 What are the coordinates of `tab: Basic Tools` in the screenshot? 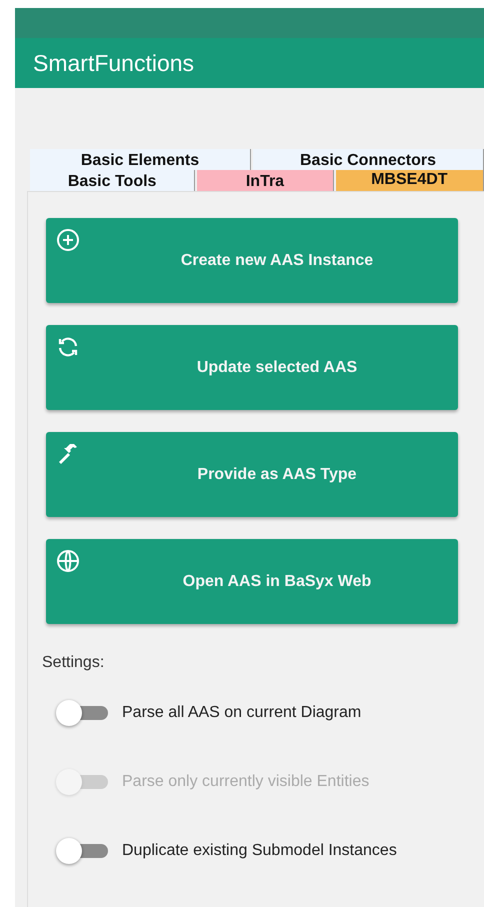 It's located at (113, 180).